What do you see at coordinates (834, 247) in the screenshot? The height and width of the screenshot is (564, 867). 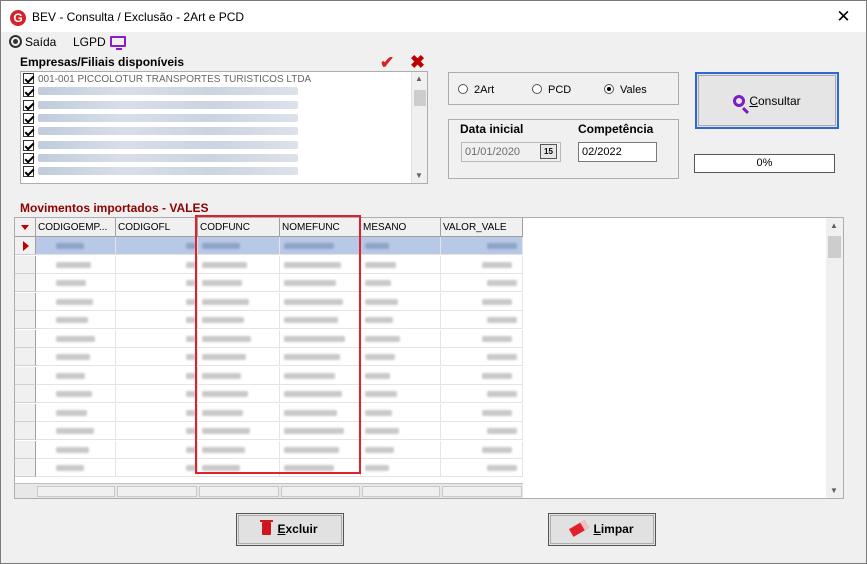 I see `scroll-thumb` at bounding box center [834, 247].